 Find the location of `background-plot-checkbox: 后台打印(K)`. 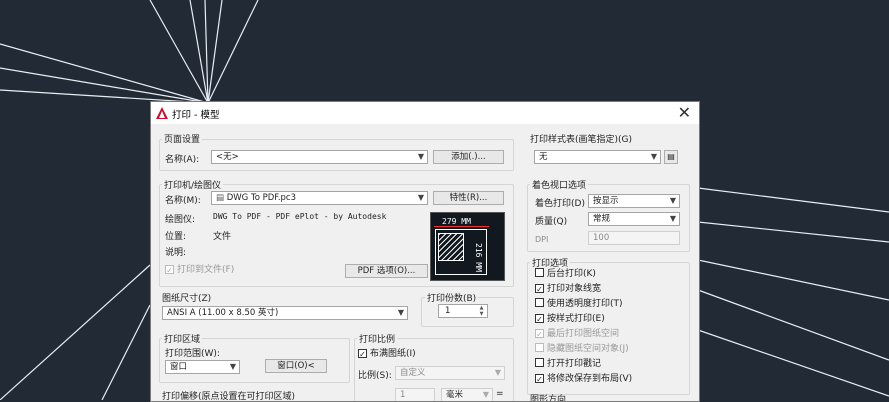

background-plot-checkbox: 后台打印(K) is located at coordinates (565, 274).